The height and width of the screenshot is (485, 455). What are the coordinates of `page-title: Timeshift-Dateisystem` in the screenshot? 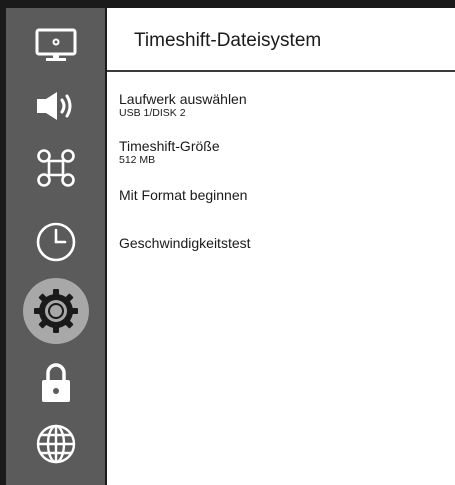 It's located at (228, 40).